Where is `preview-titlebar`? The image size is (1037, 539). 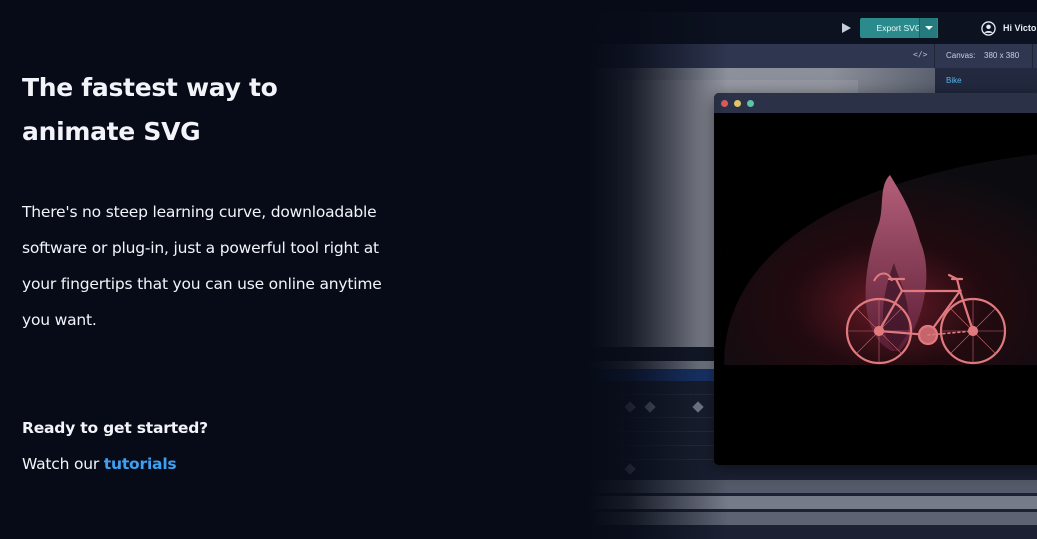 preview-titlebar is located at coordinates (875, 103).